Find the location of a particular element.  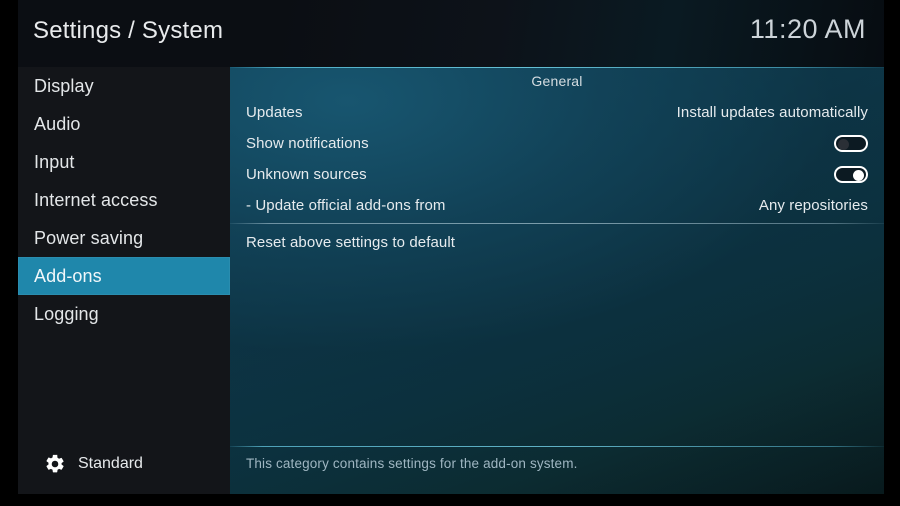

content-top-divider is located at coordinates (557, 67).